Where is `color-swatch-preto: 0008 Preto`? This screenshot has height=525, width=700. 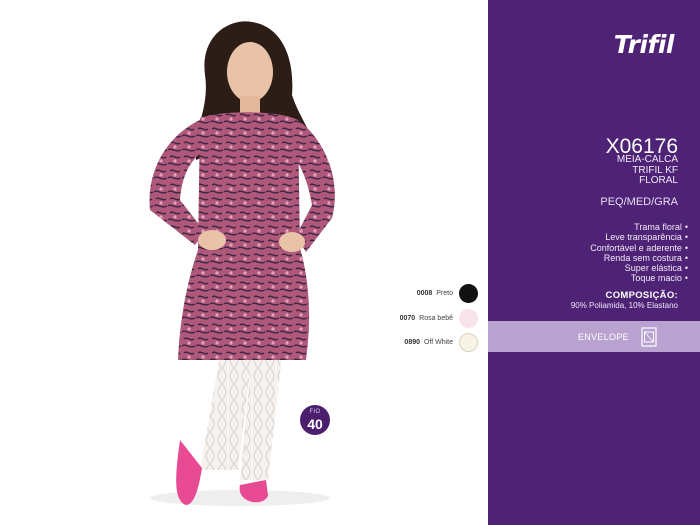
color-swatch-preto: 0008 Preto is located at coordinates (447, 293).